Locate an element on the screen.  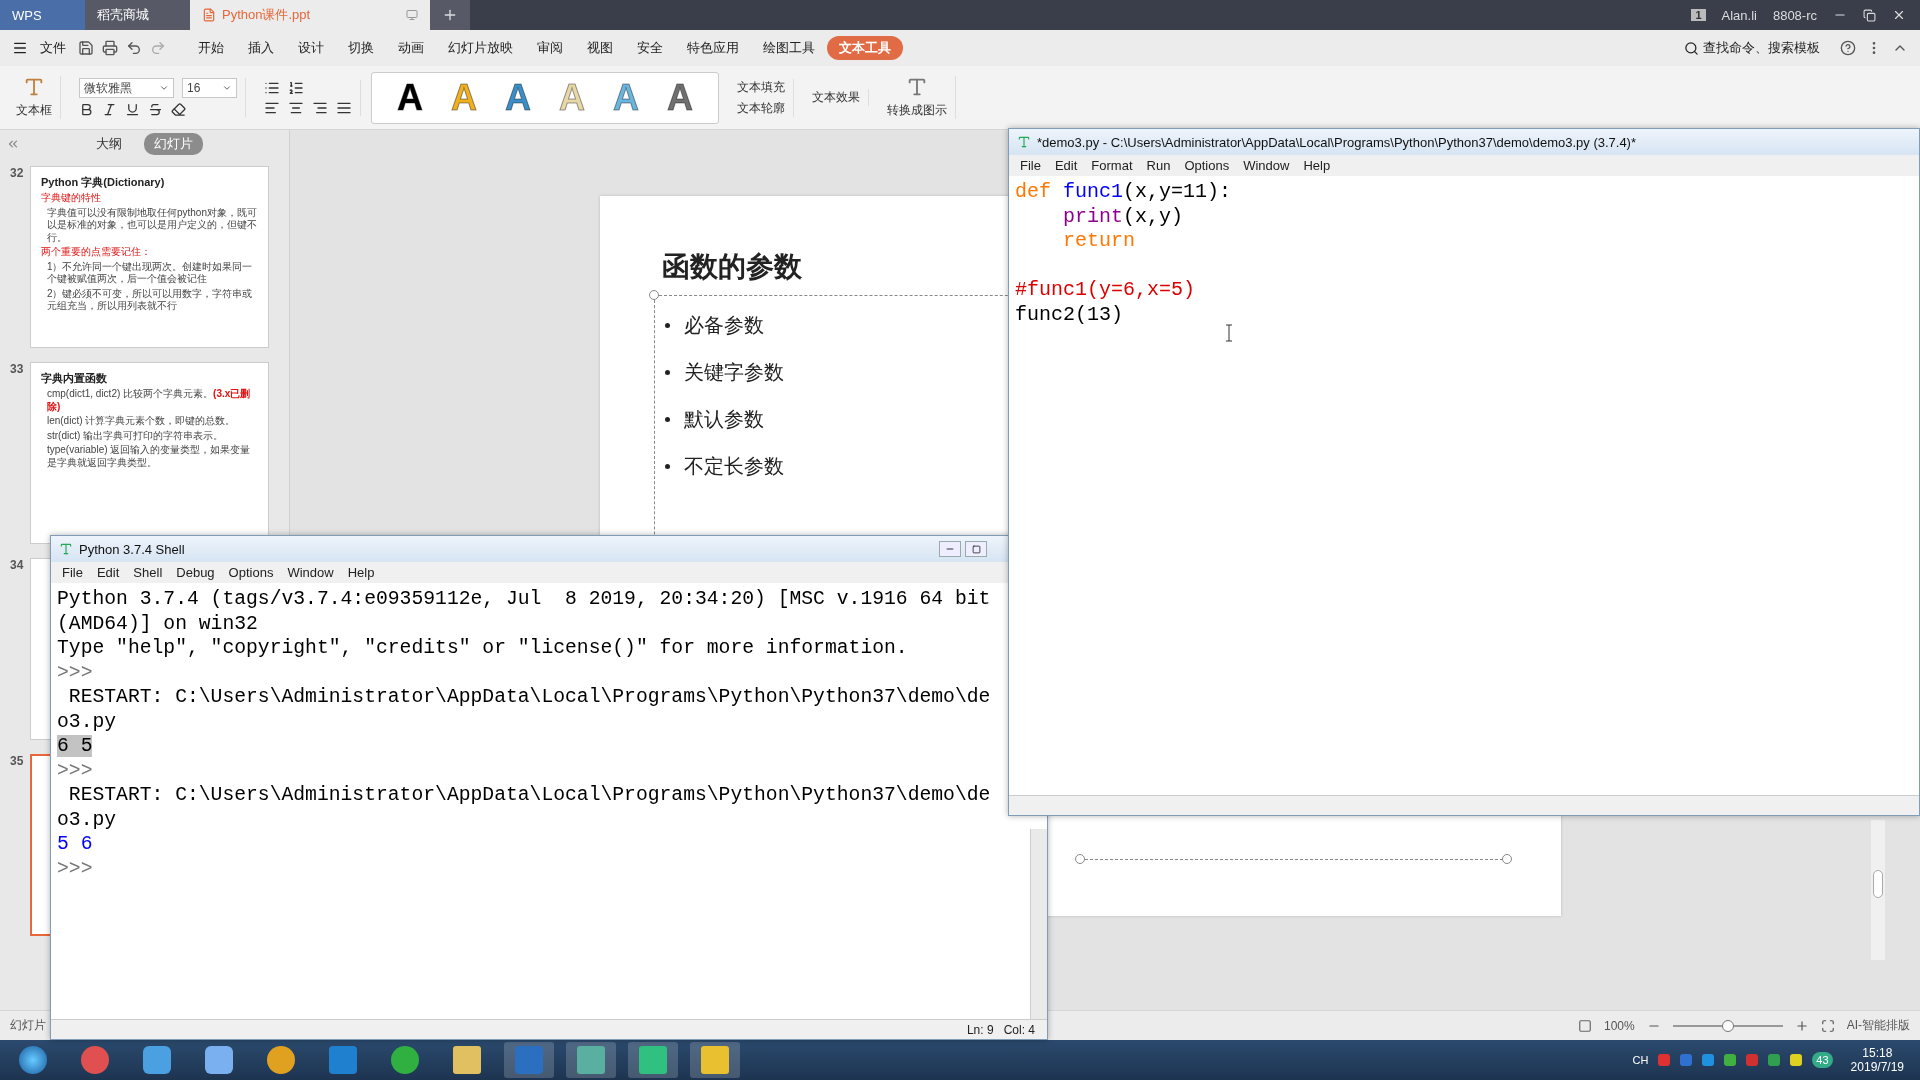
menu-tab: 特色应用 is located at coordinates (713, 48).